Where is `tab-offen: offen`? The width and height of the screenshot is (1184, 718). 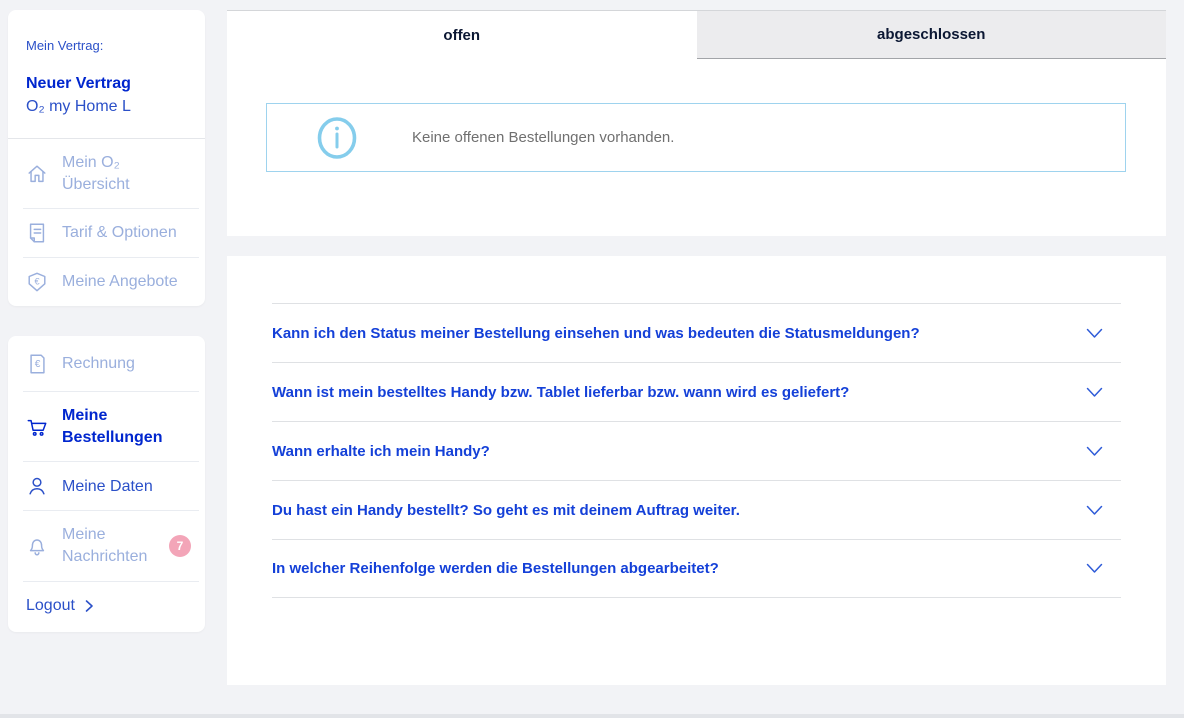
tab-offen: offen is located at coordinates (462, 35).